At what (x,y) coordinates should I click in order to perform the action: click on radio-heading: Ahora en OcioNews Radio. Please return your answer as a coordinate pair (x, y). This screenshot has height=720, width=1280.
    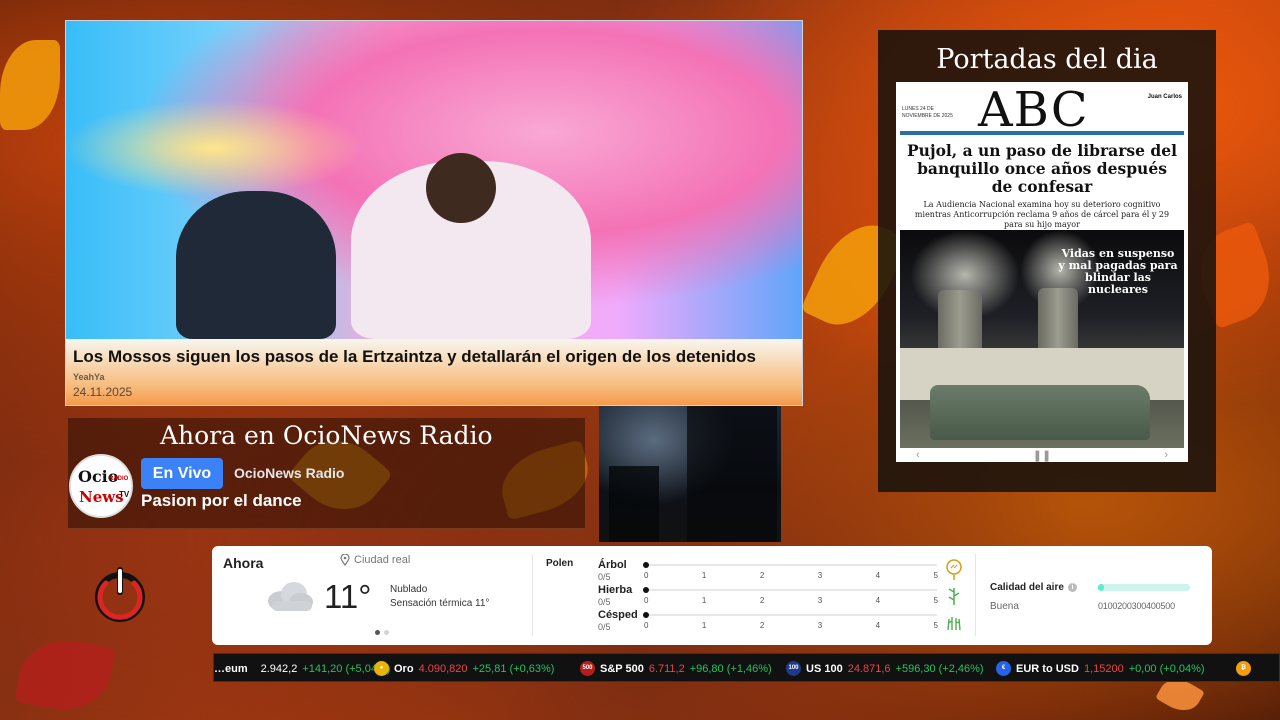
    Looking at the image, I should click on (326, 435).